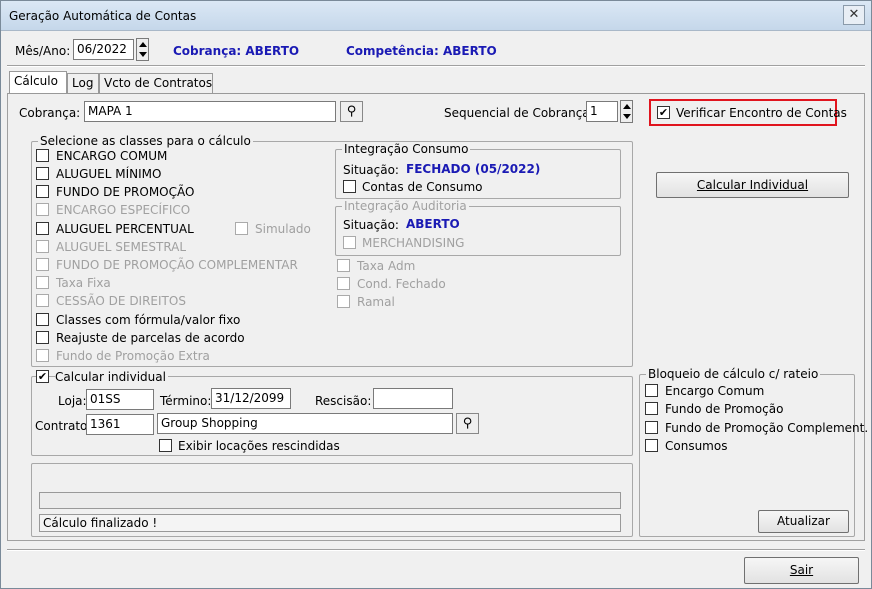 The image size is (872, 589). I want to click on consumo-situacao-label: Situação:, so click(371, 170).